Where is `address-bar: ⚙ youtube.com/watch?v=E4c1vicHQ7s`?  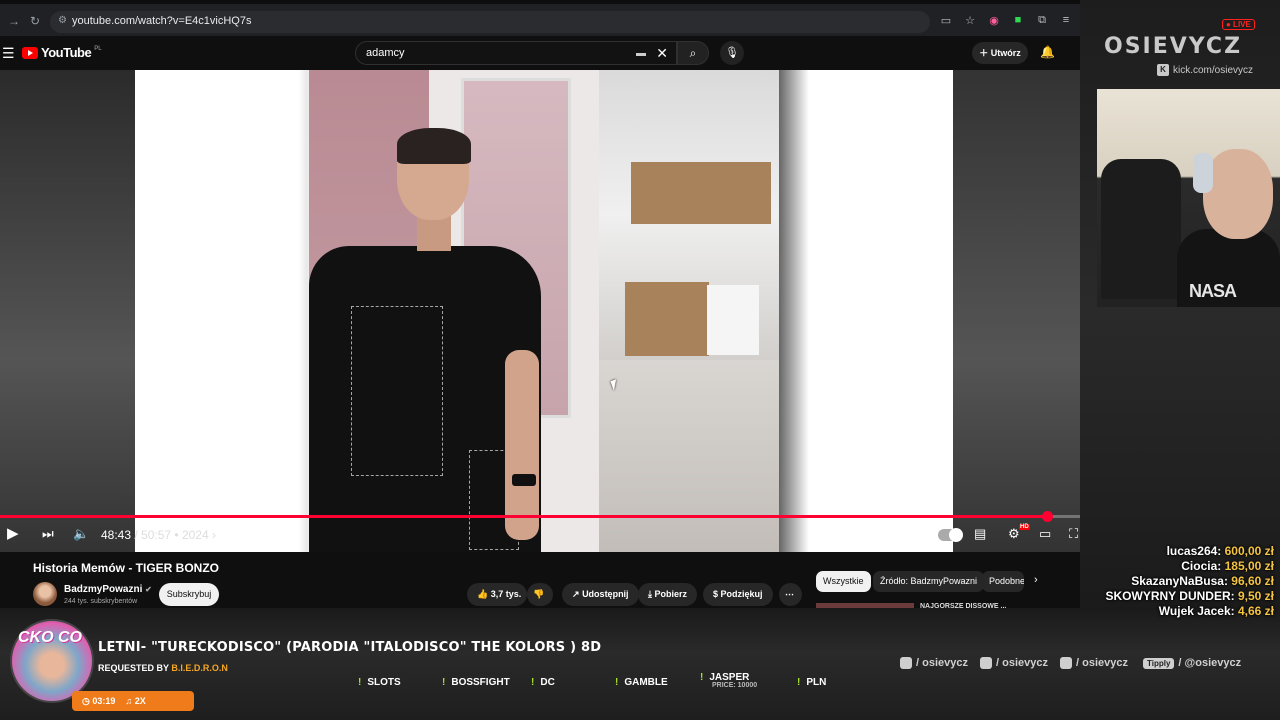 address-bar: ⚙ youtube.com/watch?v=E4c1vicHQ7s is located at coordinates (490, 22).